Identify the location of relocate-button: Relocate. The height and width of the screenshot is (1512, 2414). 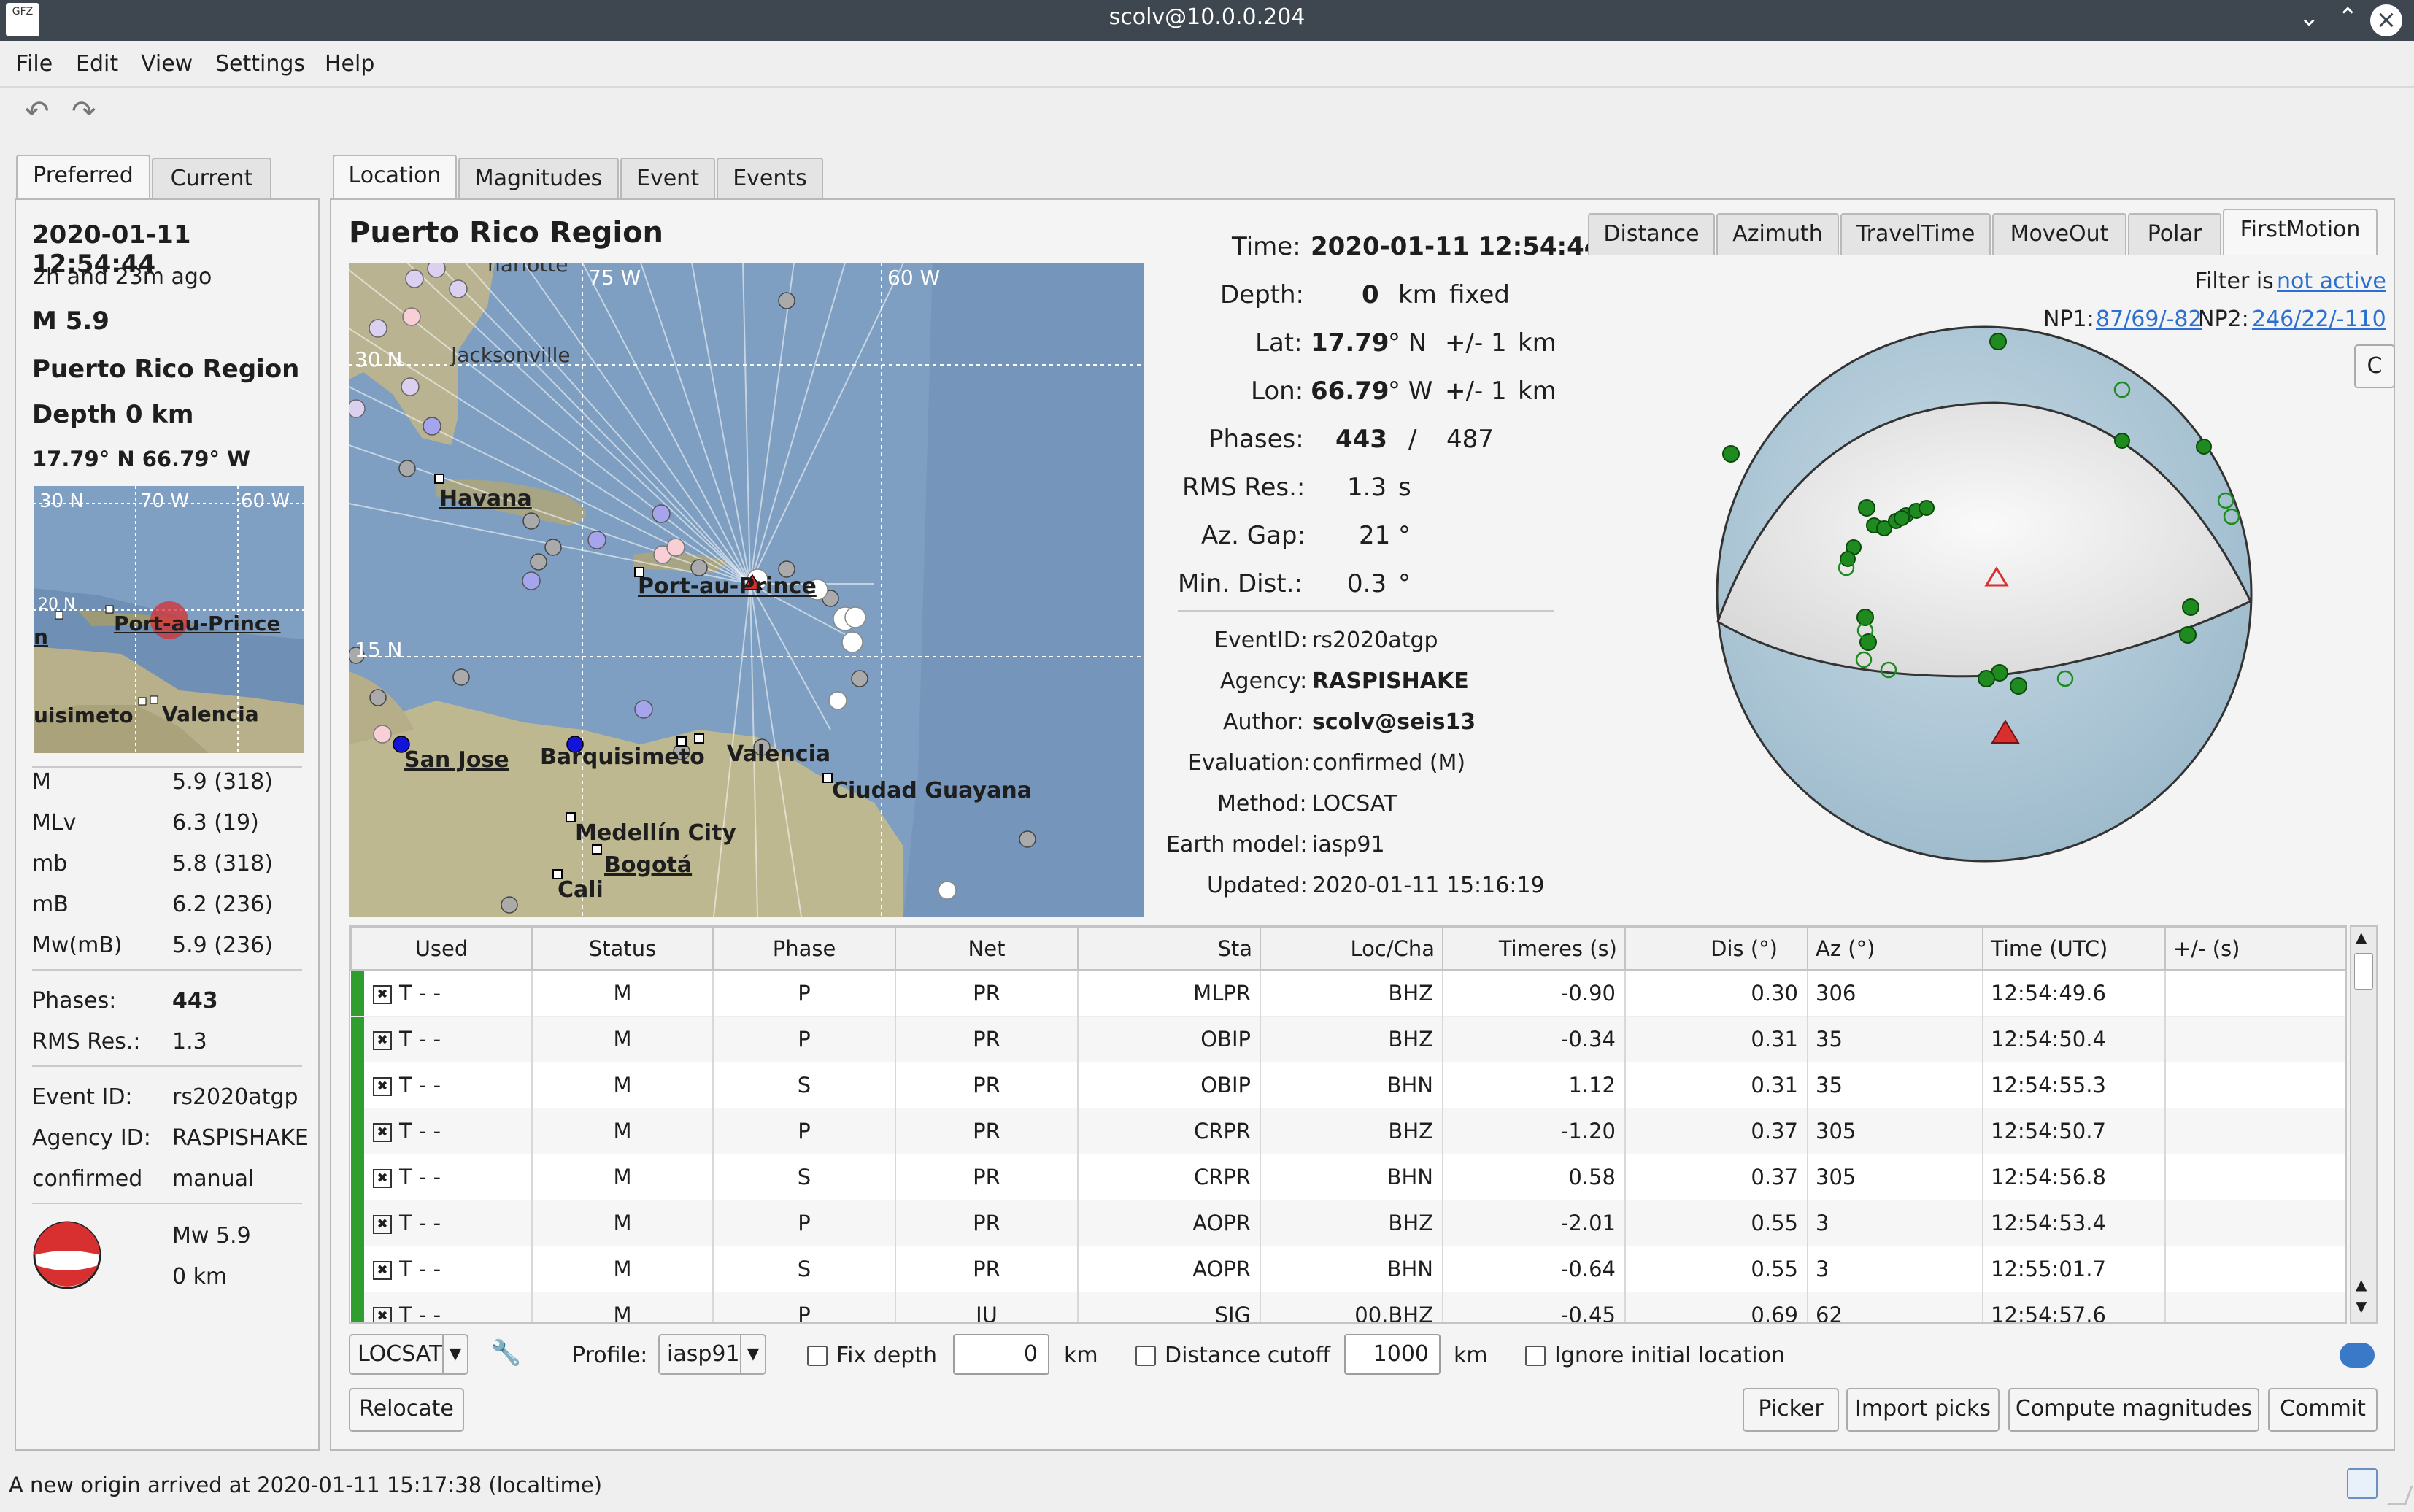
(406, 1410).